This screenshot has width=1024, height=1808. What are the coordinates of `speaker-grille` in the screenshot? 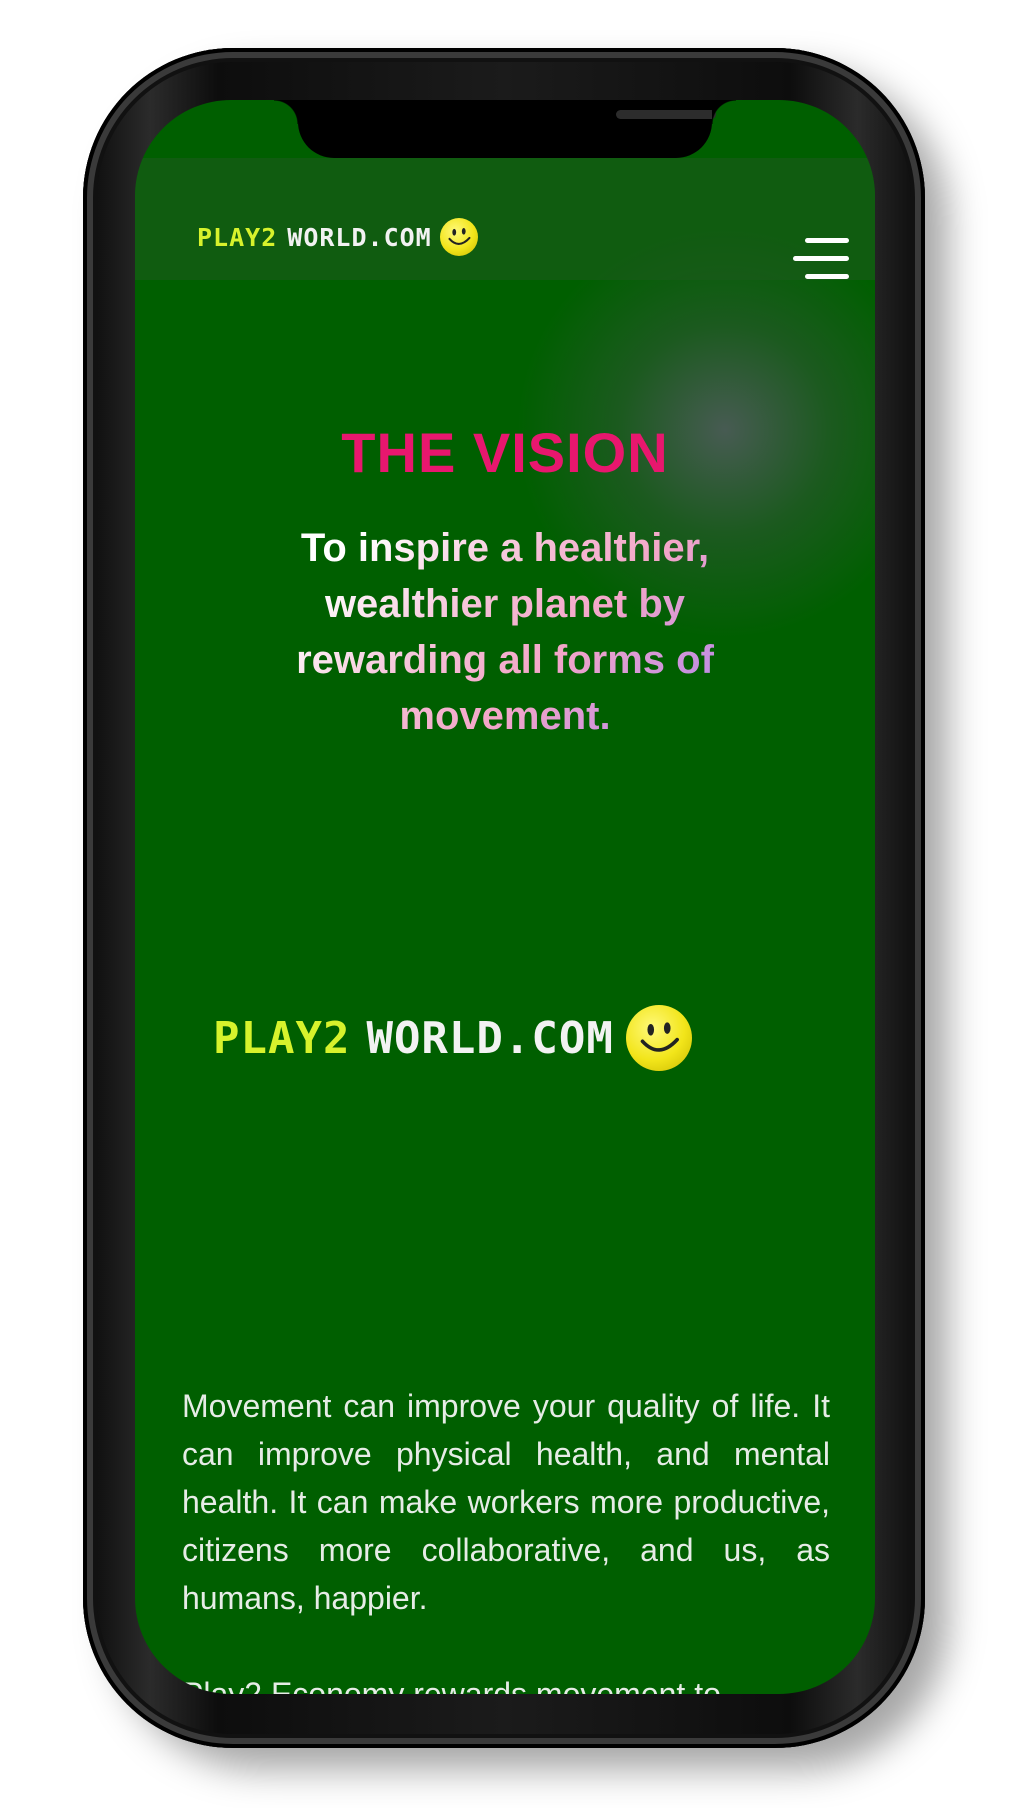 It's located at (666, 114).